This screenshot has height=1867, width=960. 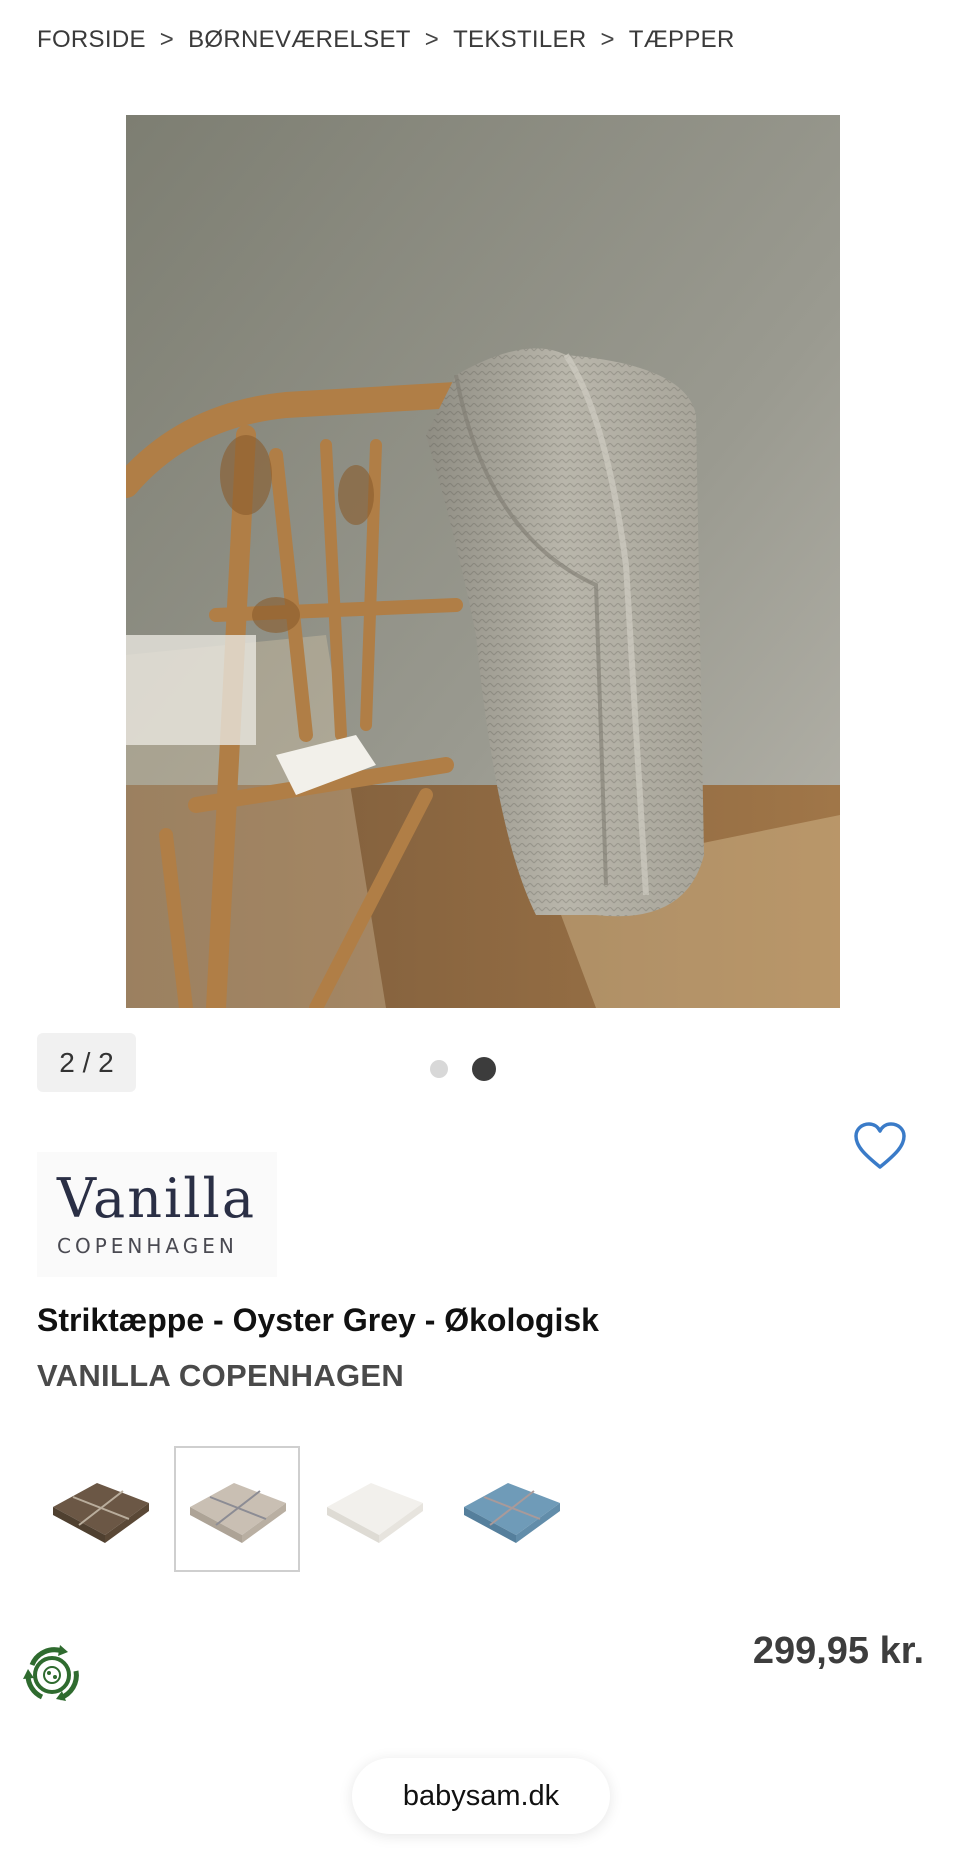 I want to click on breadcrumb-item-forside: FORSIDE, so click(x=91, y=40).